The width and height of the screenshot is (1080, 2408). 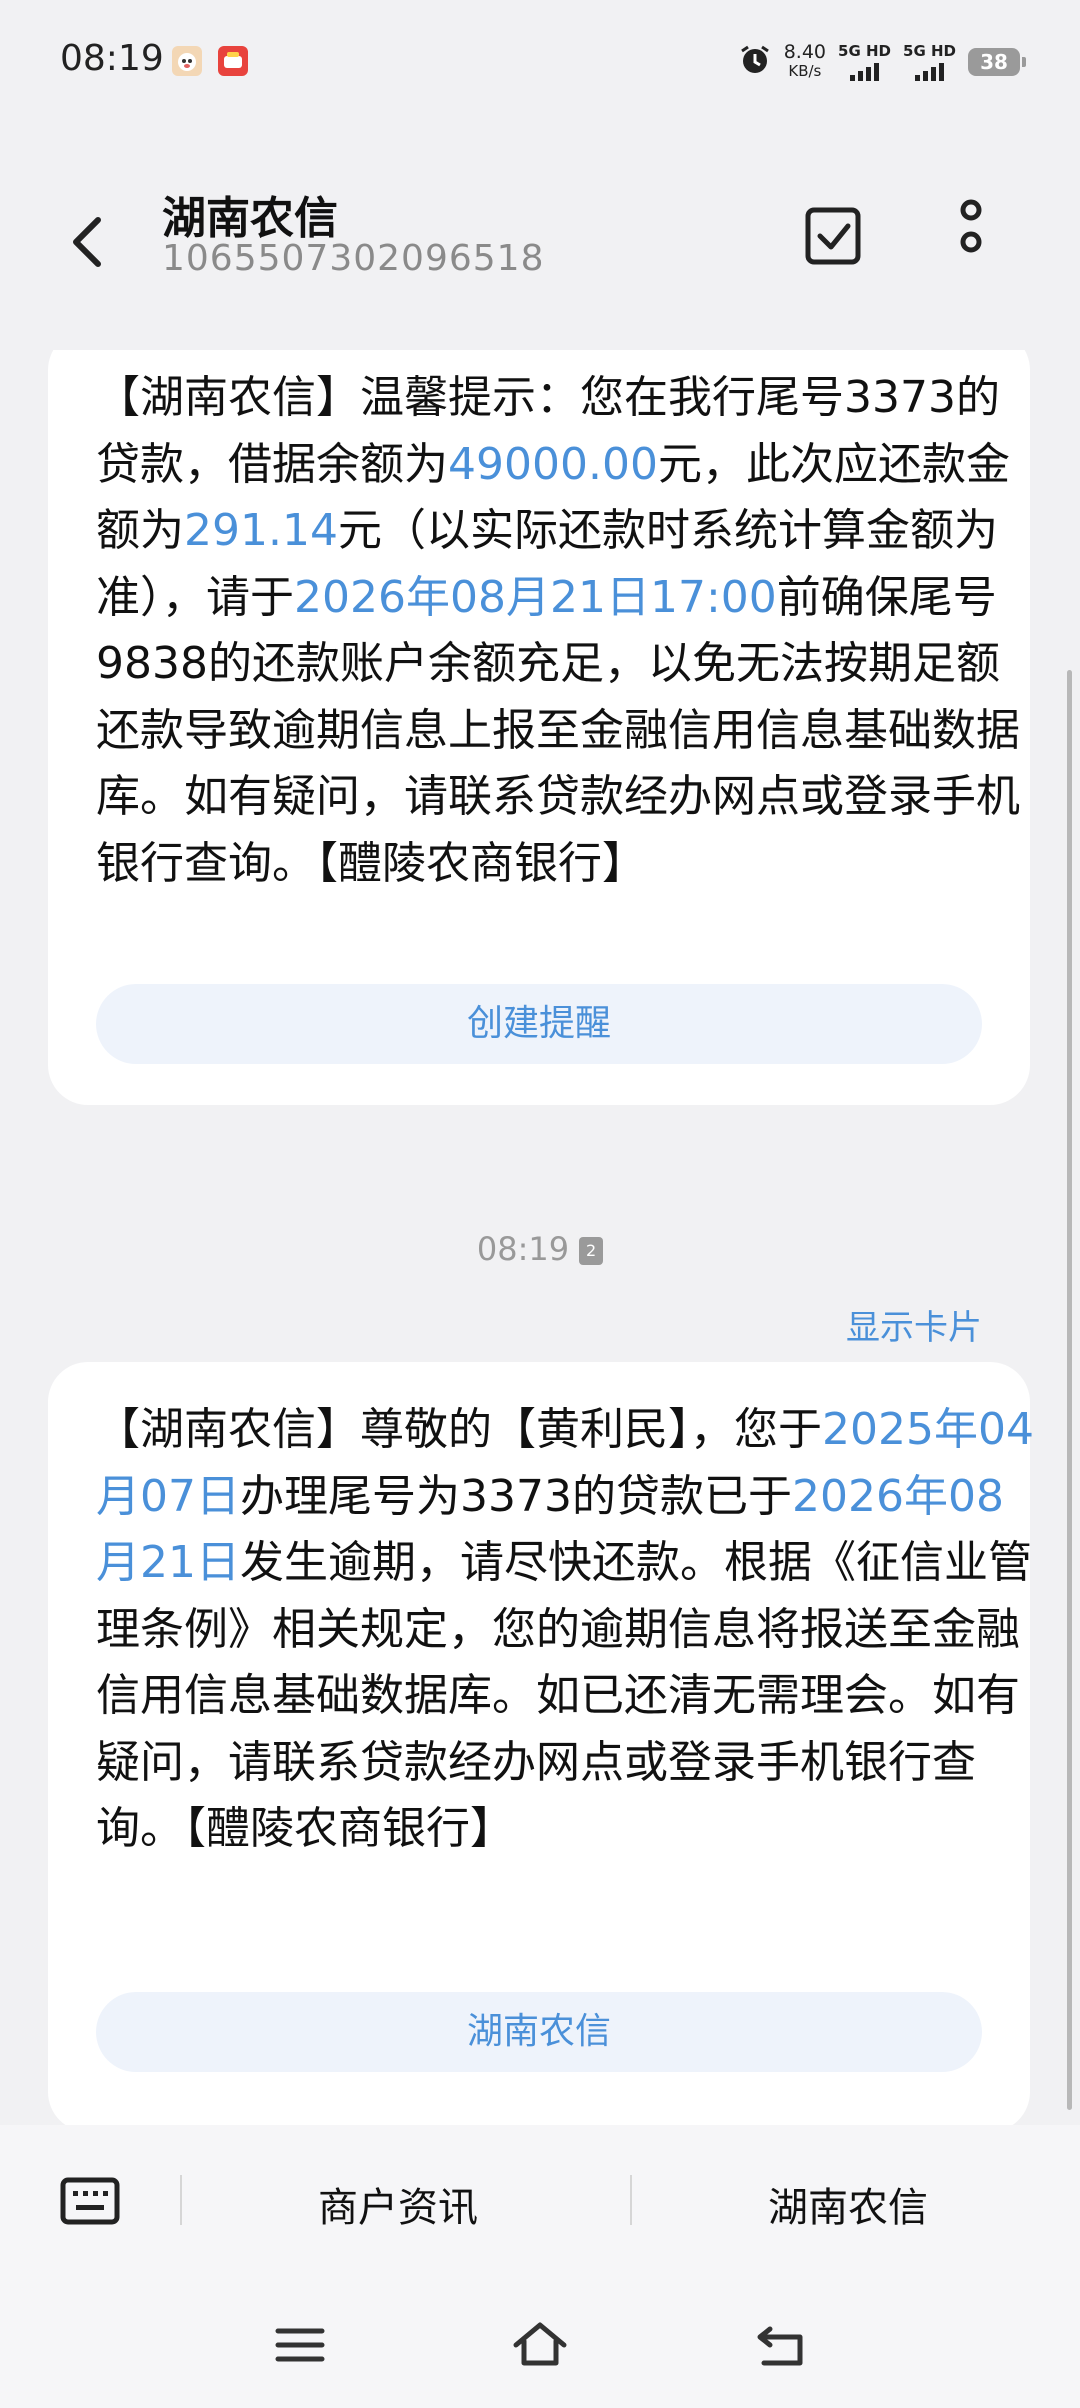 What do you see at coordinates (540, 2205) in the screenshot?
I see `bottom-menu-bar: 商户资讯 湖南农信` at bounding box center [540, 2205].